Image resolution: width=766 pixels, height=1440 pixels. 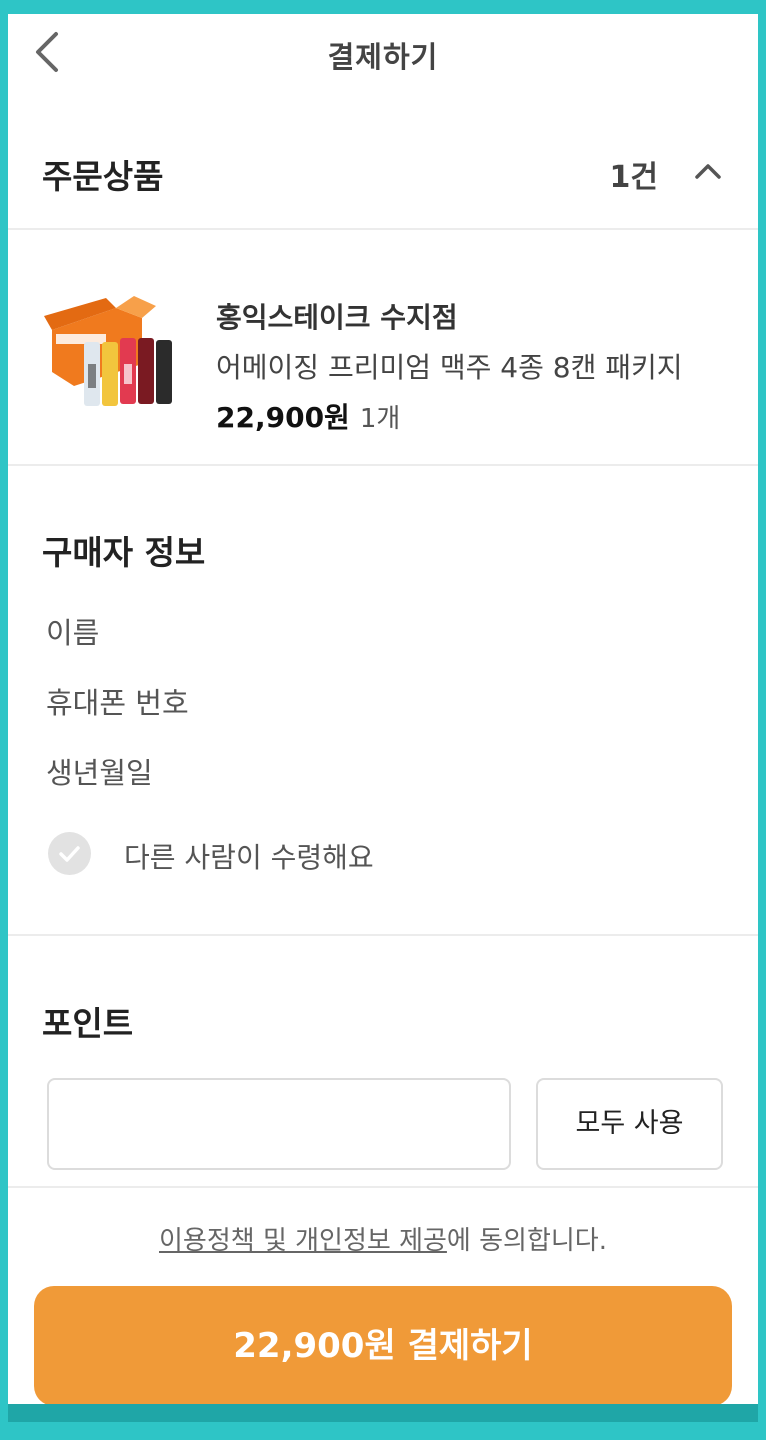 What do you see at coordinates (380, 419) in the screenshot?
I see `product-quantity: 1개` at bounding box center [380, 419].